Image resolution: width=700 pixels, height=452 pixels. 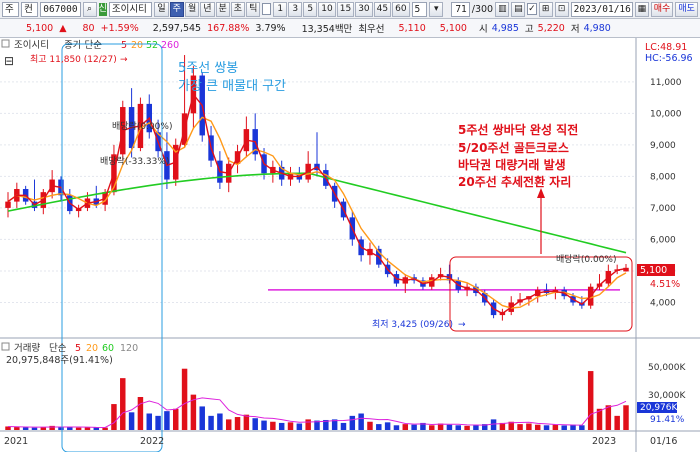 I want to click on sell-button: 매도, so click(x=686, y=9).